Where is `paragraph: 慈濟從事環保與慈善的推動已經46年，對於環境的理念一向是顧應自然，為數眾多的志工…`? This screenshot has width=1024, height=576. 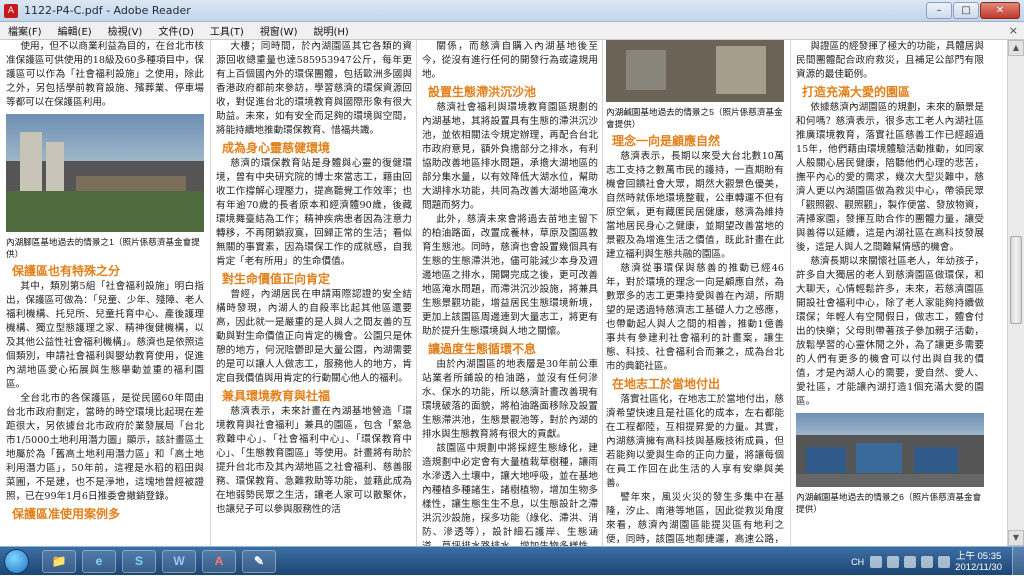 paragraph: 慈濟從事環保與慈善的推動已經46年，對於環境的理念一向是顧應自然，為數眾多的志工… is located at coordinates (695, 317).